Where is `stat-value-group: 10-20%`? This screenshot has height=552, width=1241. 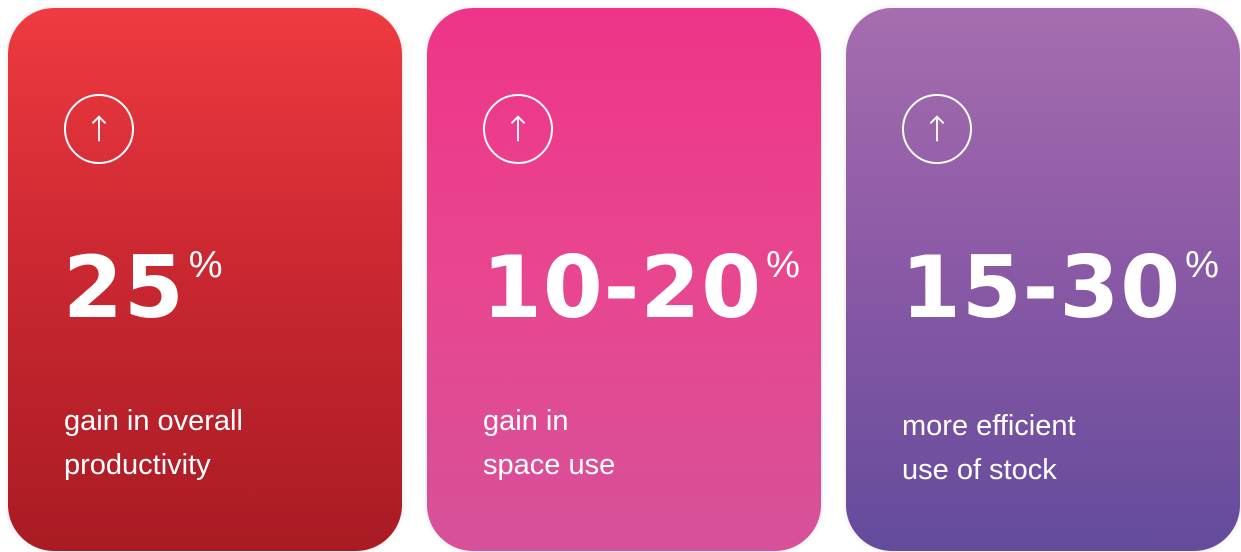
stat-value-group: 10-20% is located at coordinates (641, 288).